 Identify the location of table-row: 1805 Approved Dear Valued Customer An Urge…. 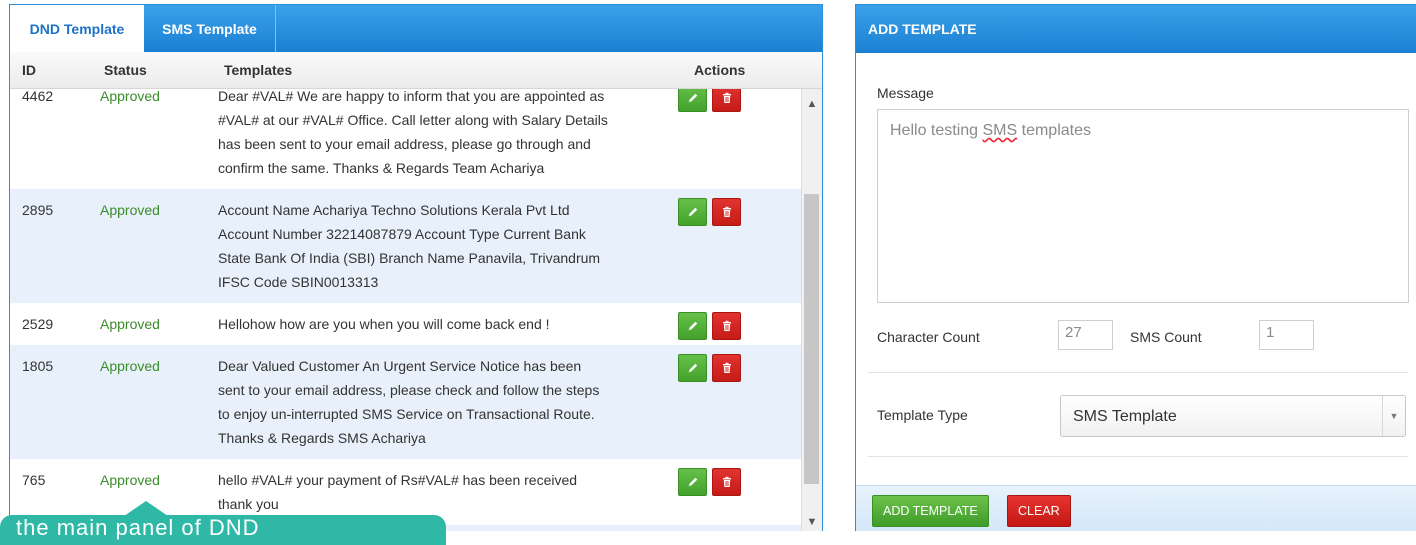
(407, 402).